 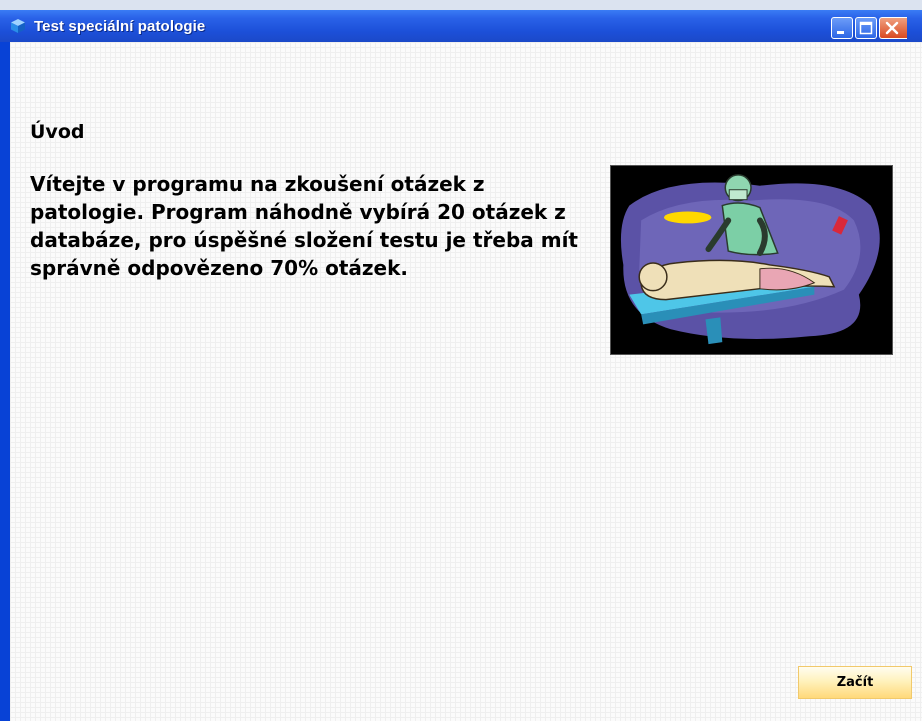 I want to click on title-bar: Test speciální patologie, so click(x=461, y=21).